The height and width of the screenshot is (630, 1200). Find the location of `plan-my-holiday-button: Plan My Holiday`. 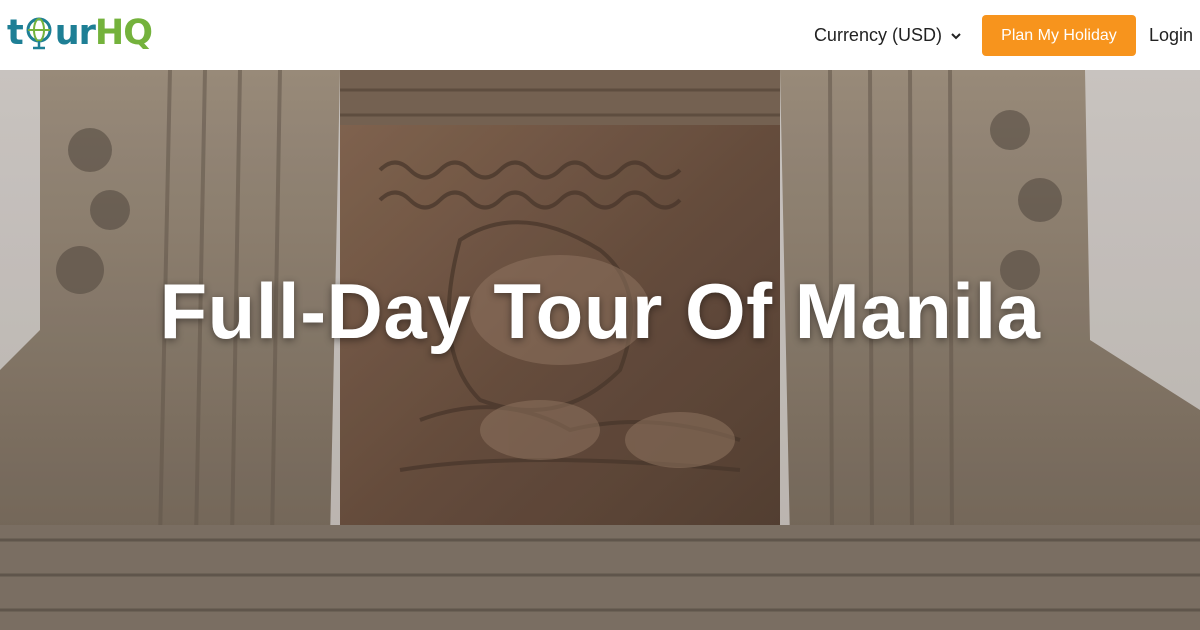

plan-my-holiday-button: Plan My Holiday is located at coordinates (1058, 35).